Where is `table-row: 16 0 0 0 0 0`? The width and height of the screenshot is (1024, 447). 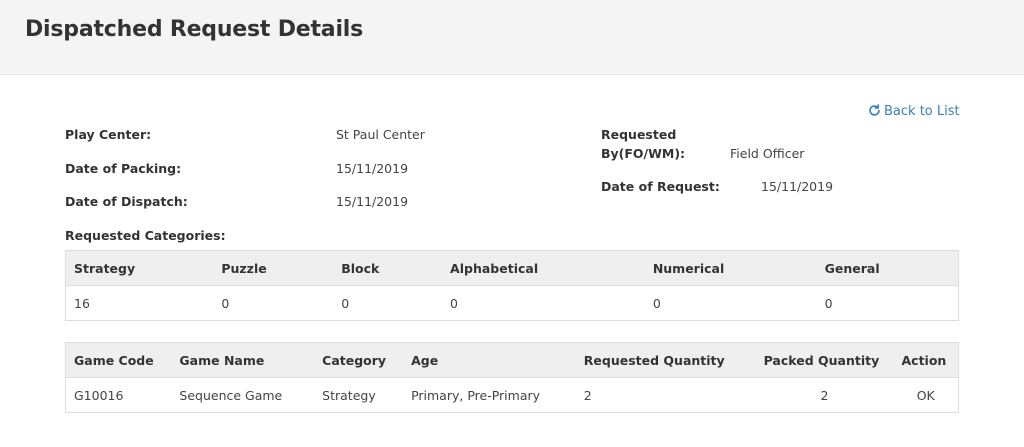 table-row: 16 0 0 0 0 0 is located at coordinates (512, 303).